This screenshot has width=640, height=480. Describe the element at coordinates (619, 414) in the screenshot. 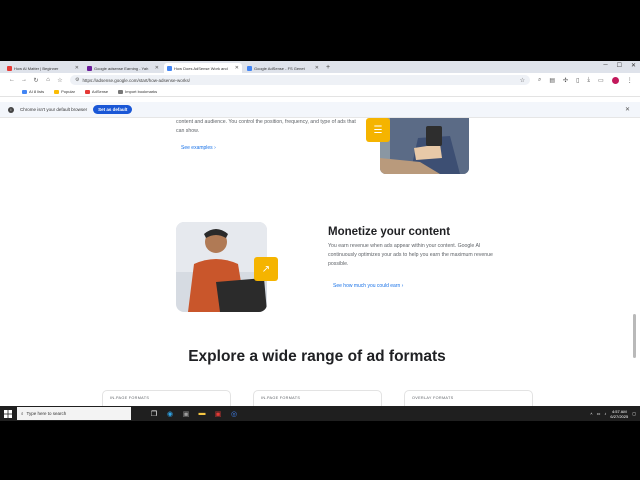

I see `clock: 4:57 AM 6/27/2025` at that location.